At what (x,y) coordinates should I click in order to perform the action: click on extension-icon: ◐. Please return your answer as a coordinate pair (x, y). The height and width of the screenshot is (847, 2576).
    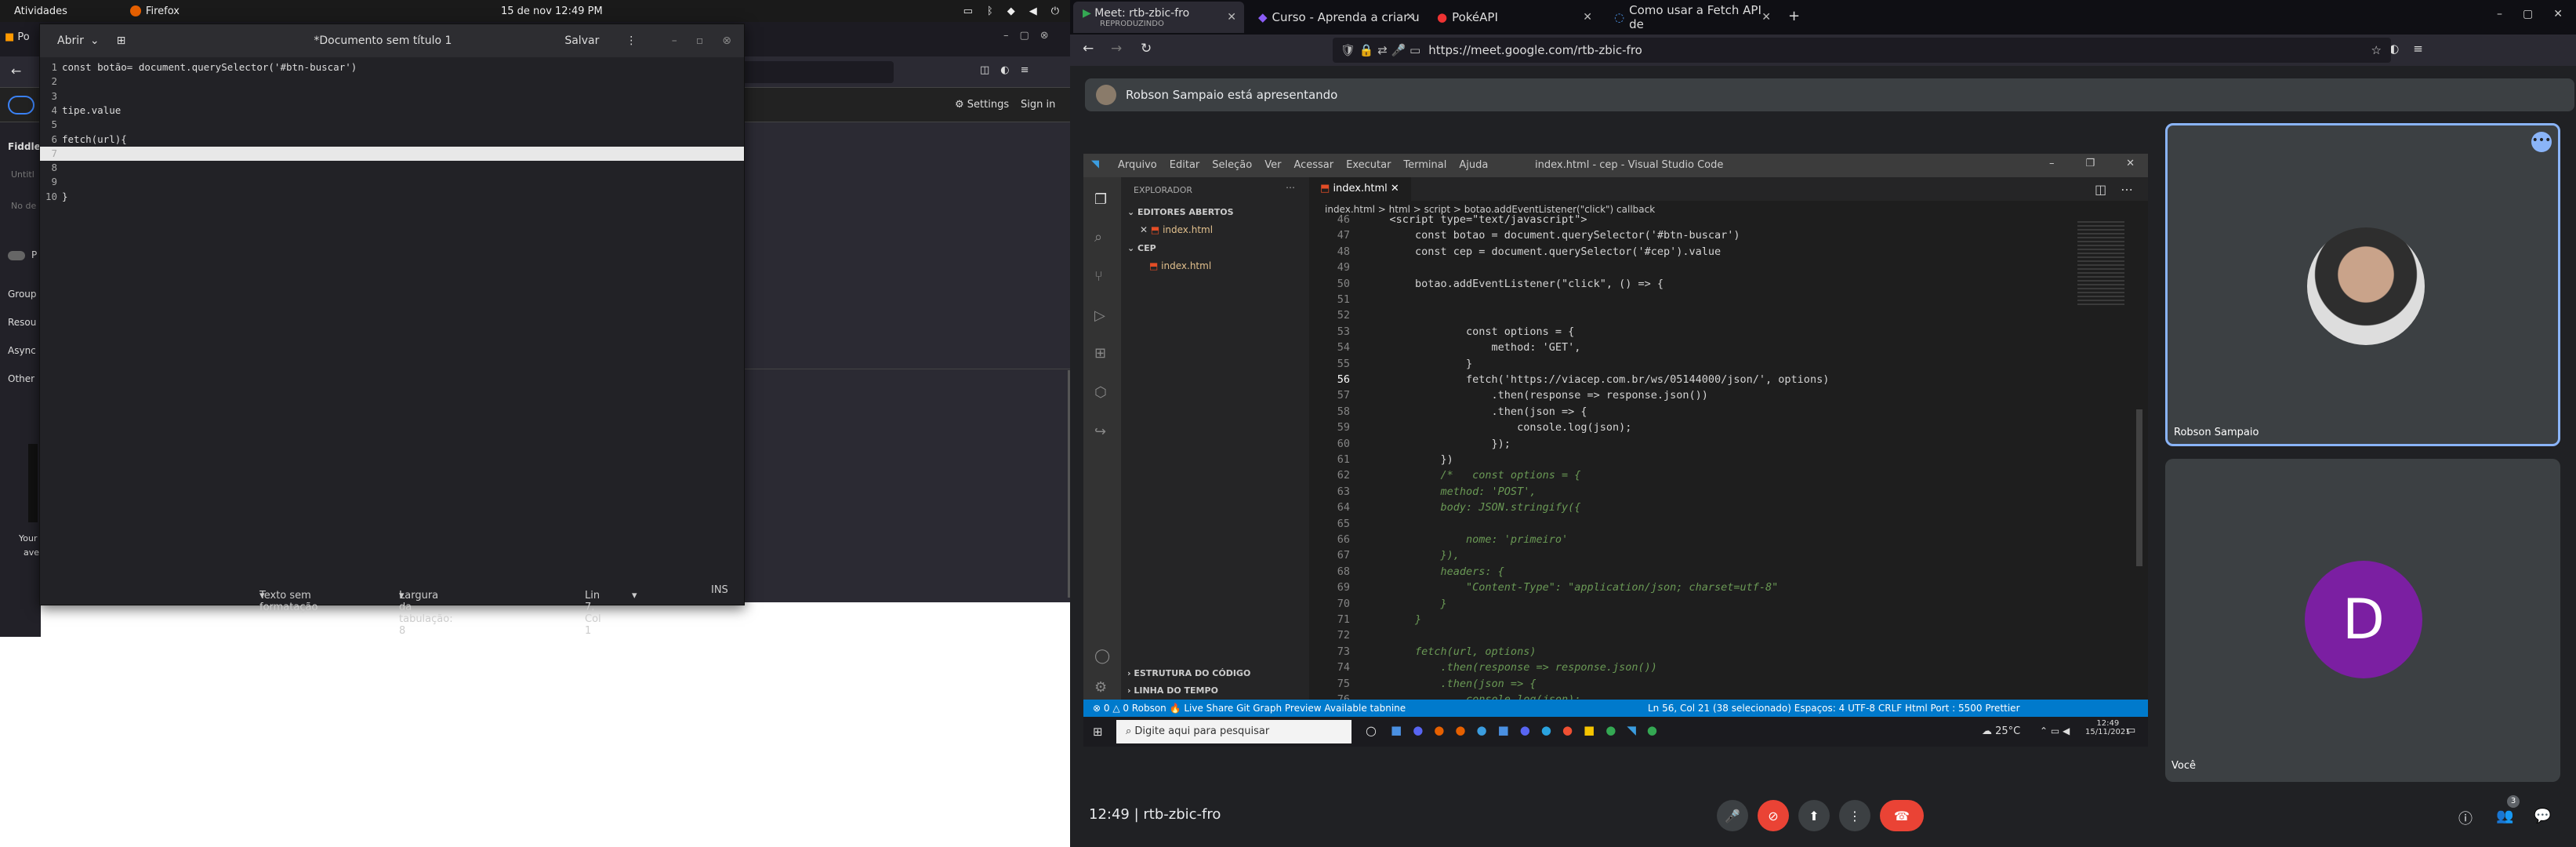
    Looking at the image, I should click on (1005, 70).